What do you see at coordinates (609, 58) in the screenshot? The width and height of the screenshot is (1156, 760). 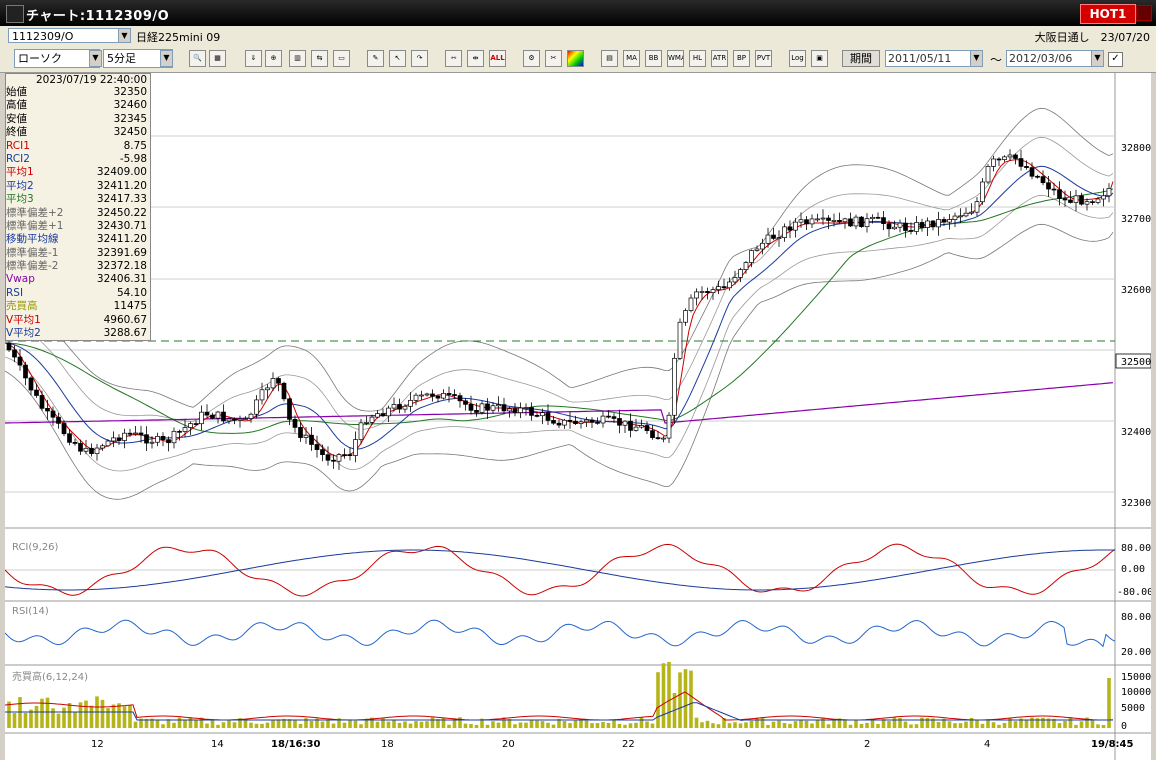 I see `grid-icon: ▤` at bounding box center [609, 58].